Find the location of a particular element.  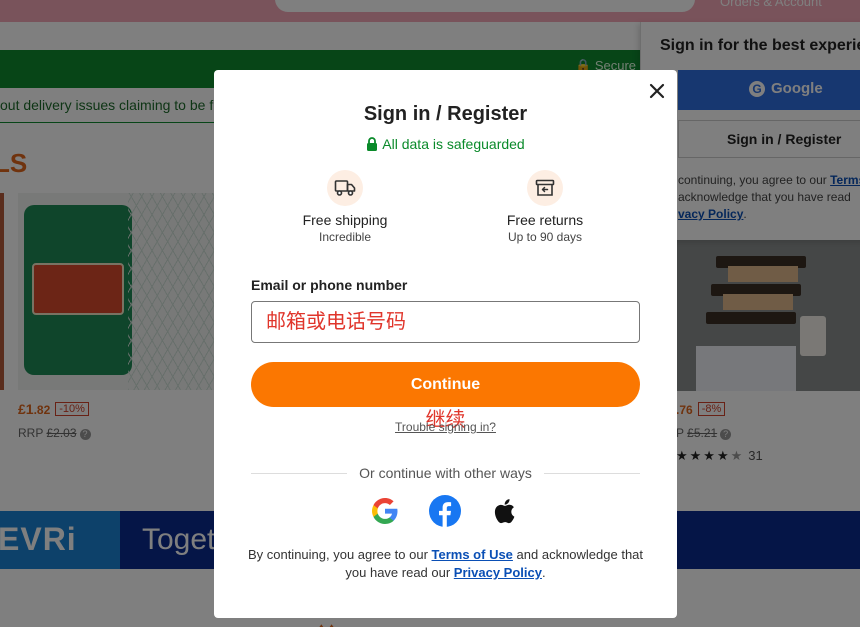

close-icon is located at coordinates (657, 91).